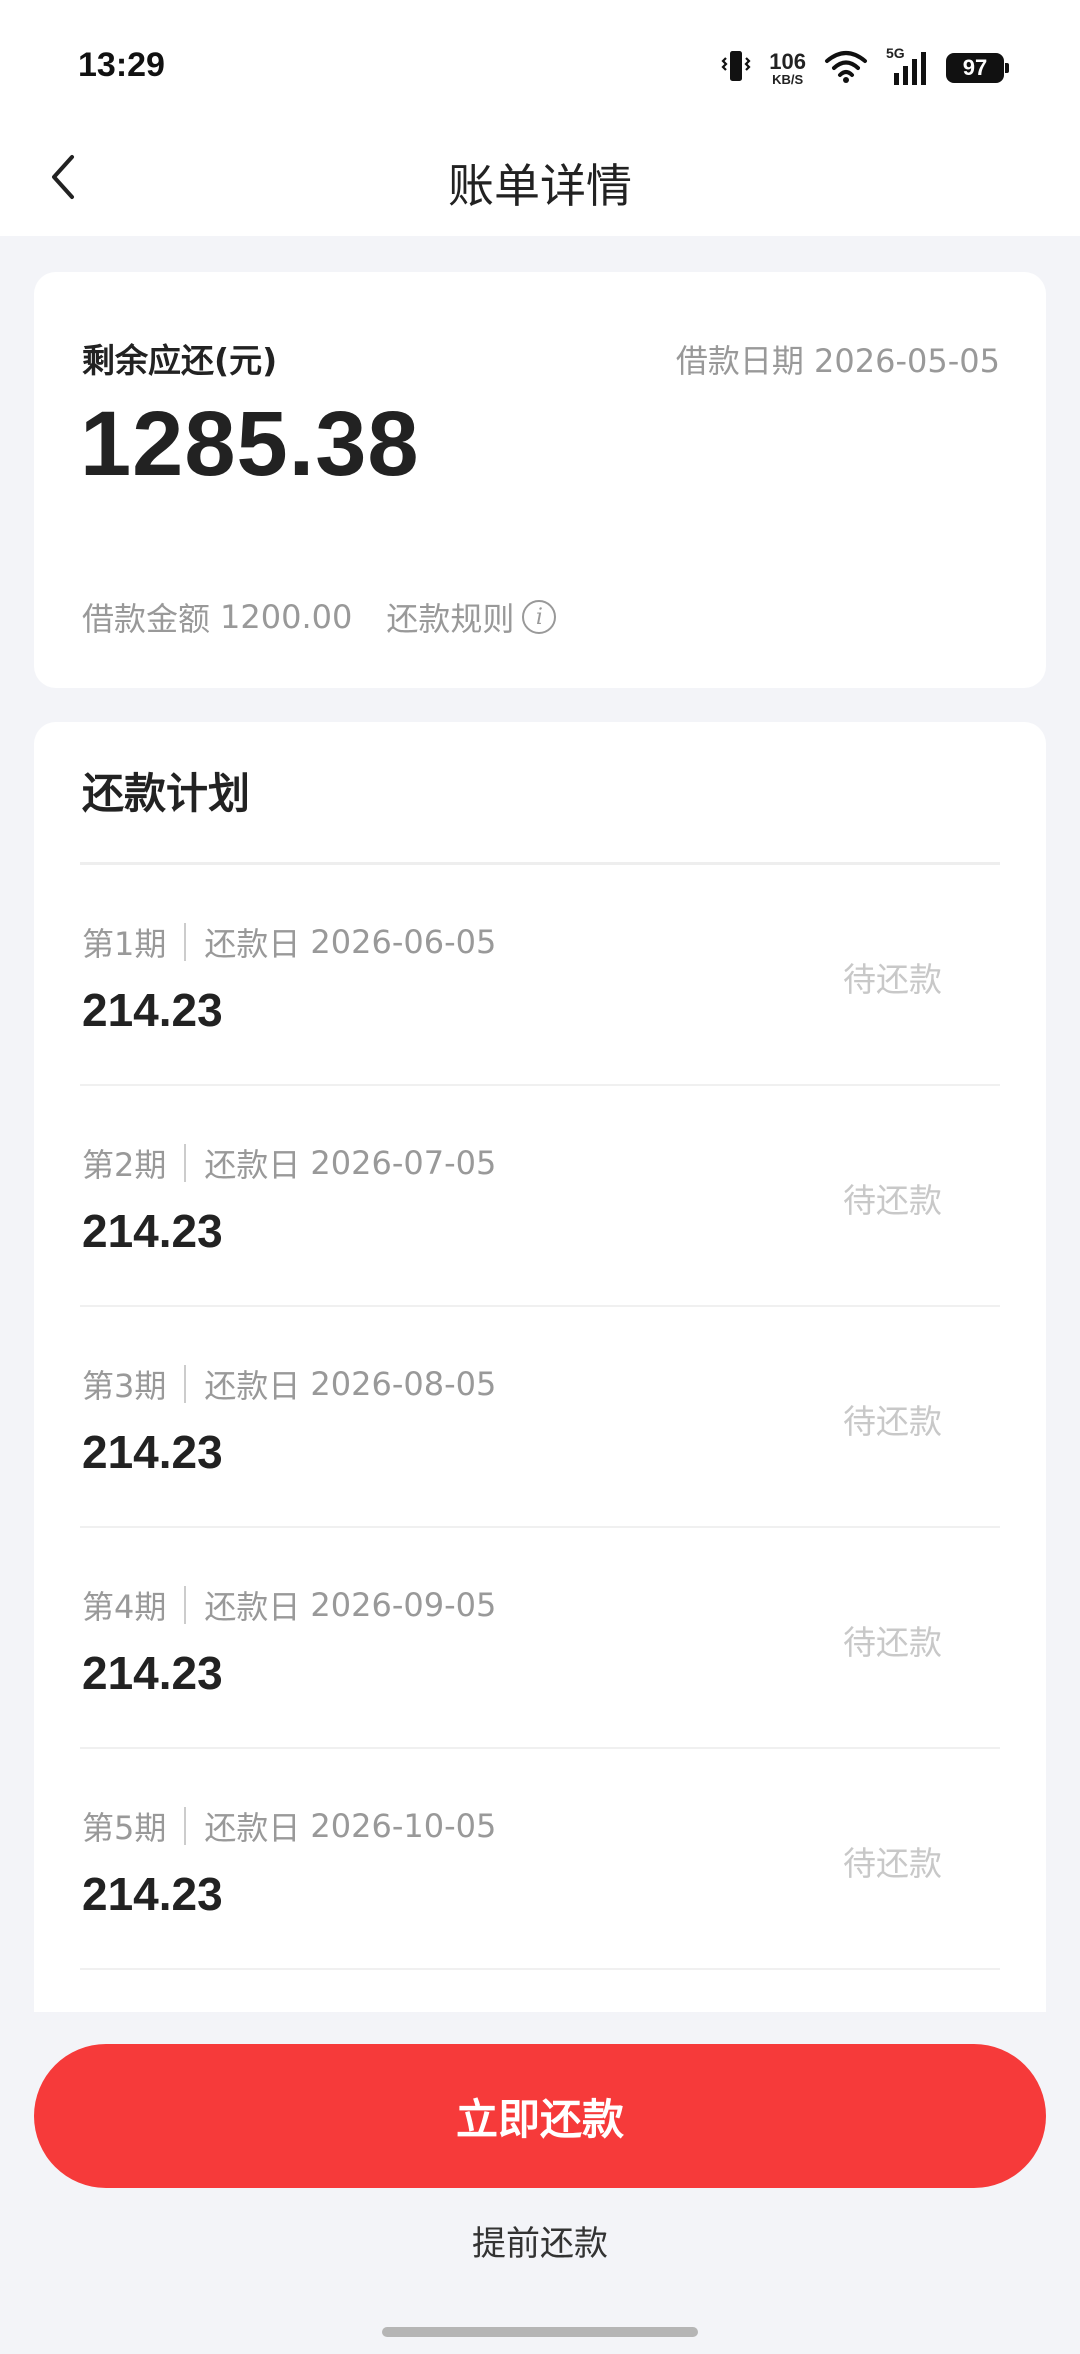 The width and height of the screenshot is (1080, 2354). Describe the element at coordinates (540, 2116) in the screenshot. I see `pay-now-button: 立即还款` at that location.